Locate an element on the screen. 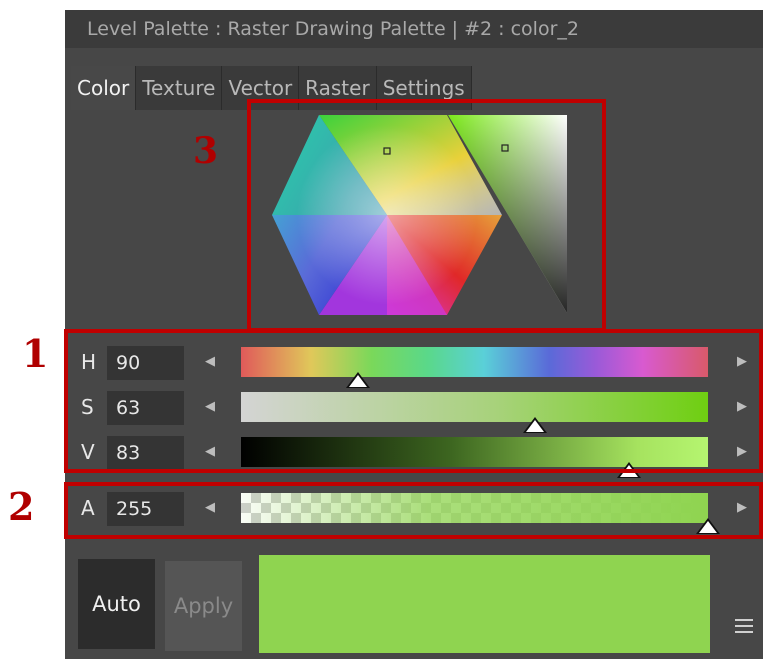 The image size is (763, 659). current-color-swatch is located at coordinates (484, 604).